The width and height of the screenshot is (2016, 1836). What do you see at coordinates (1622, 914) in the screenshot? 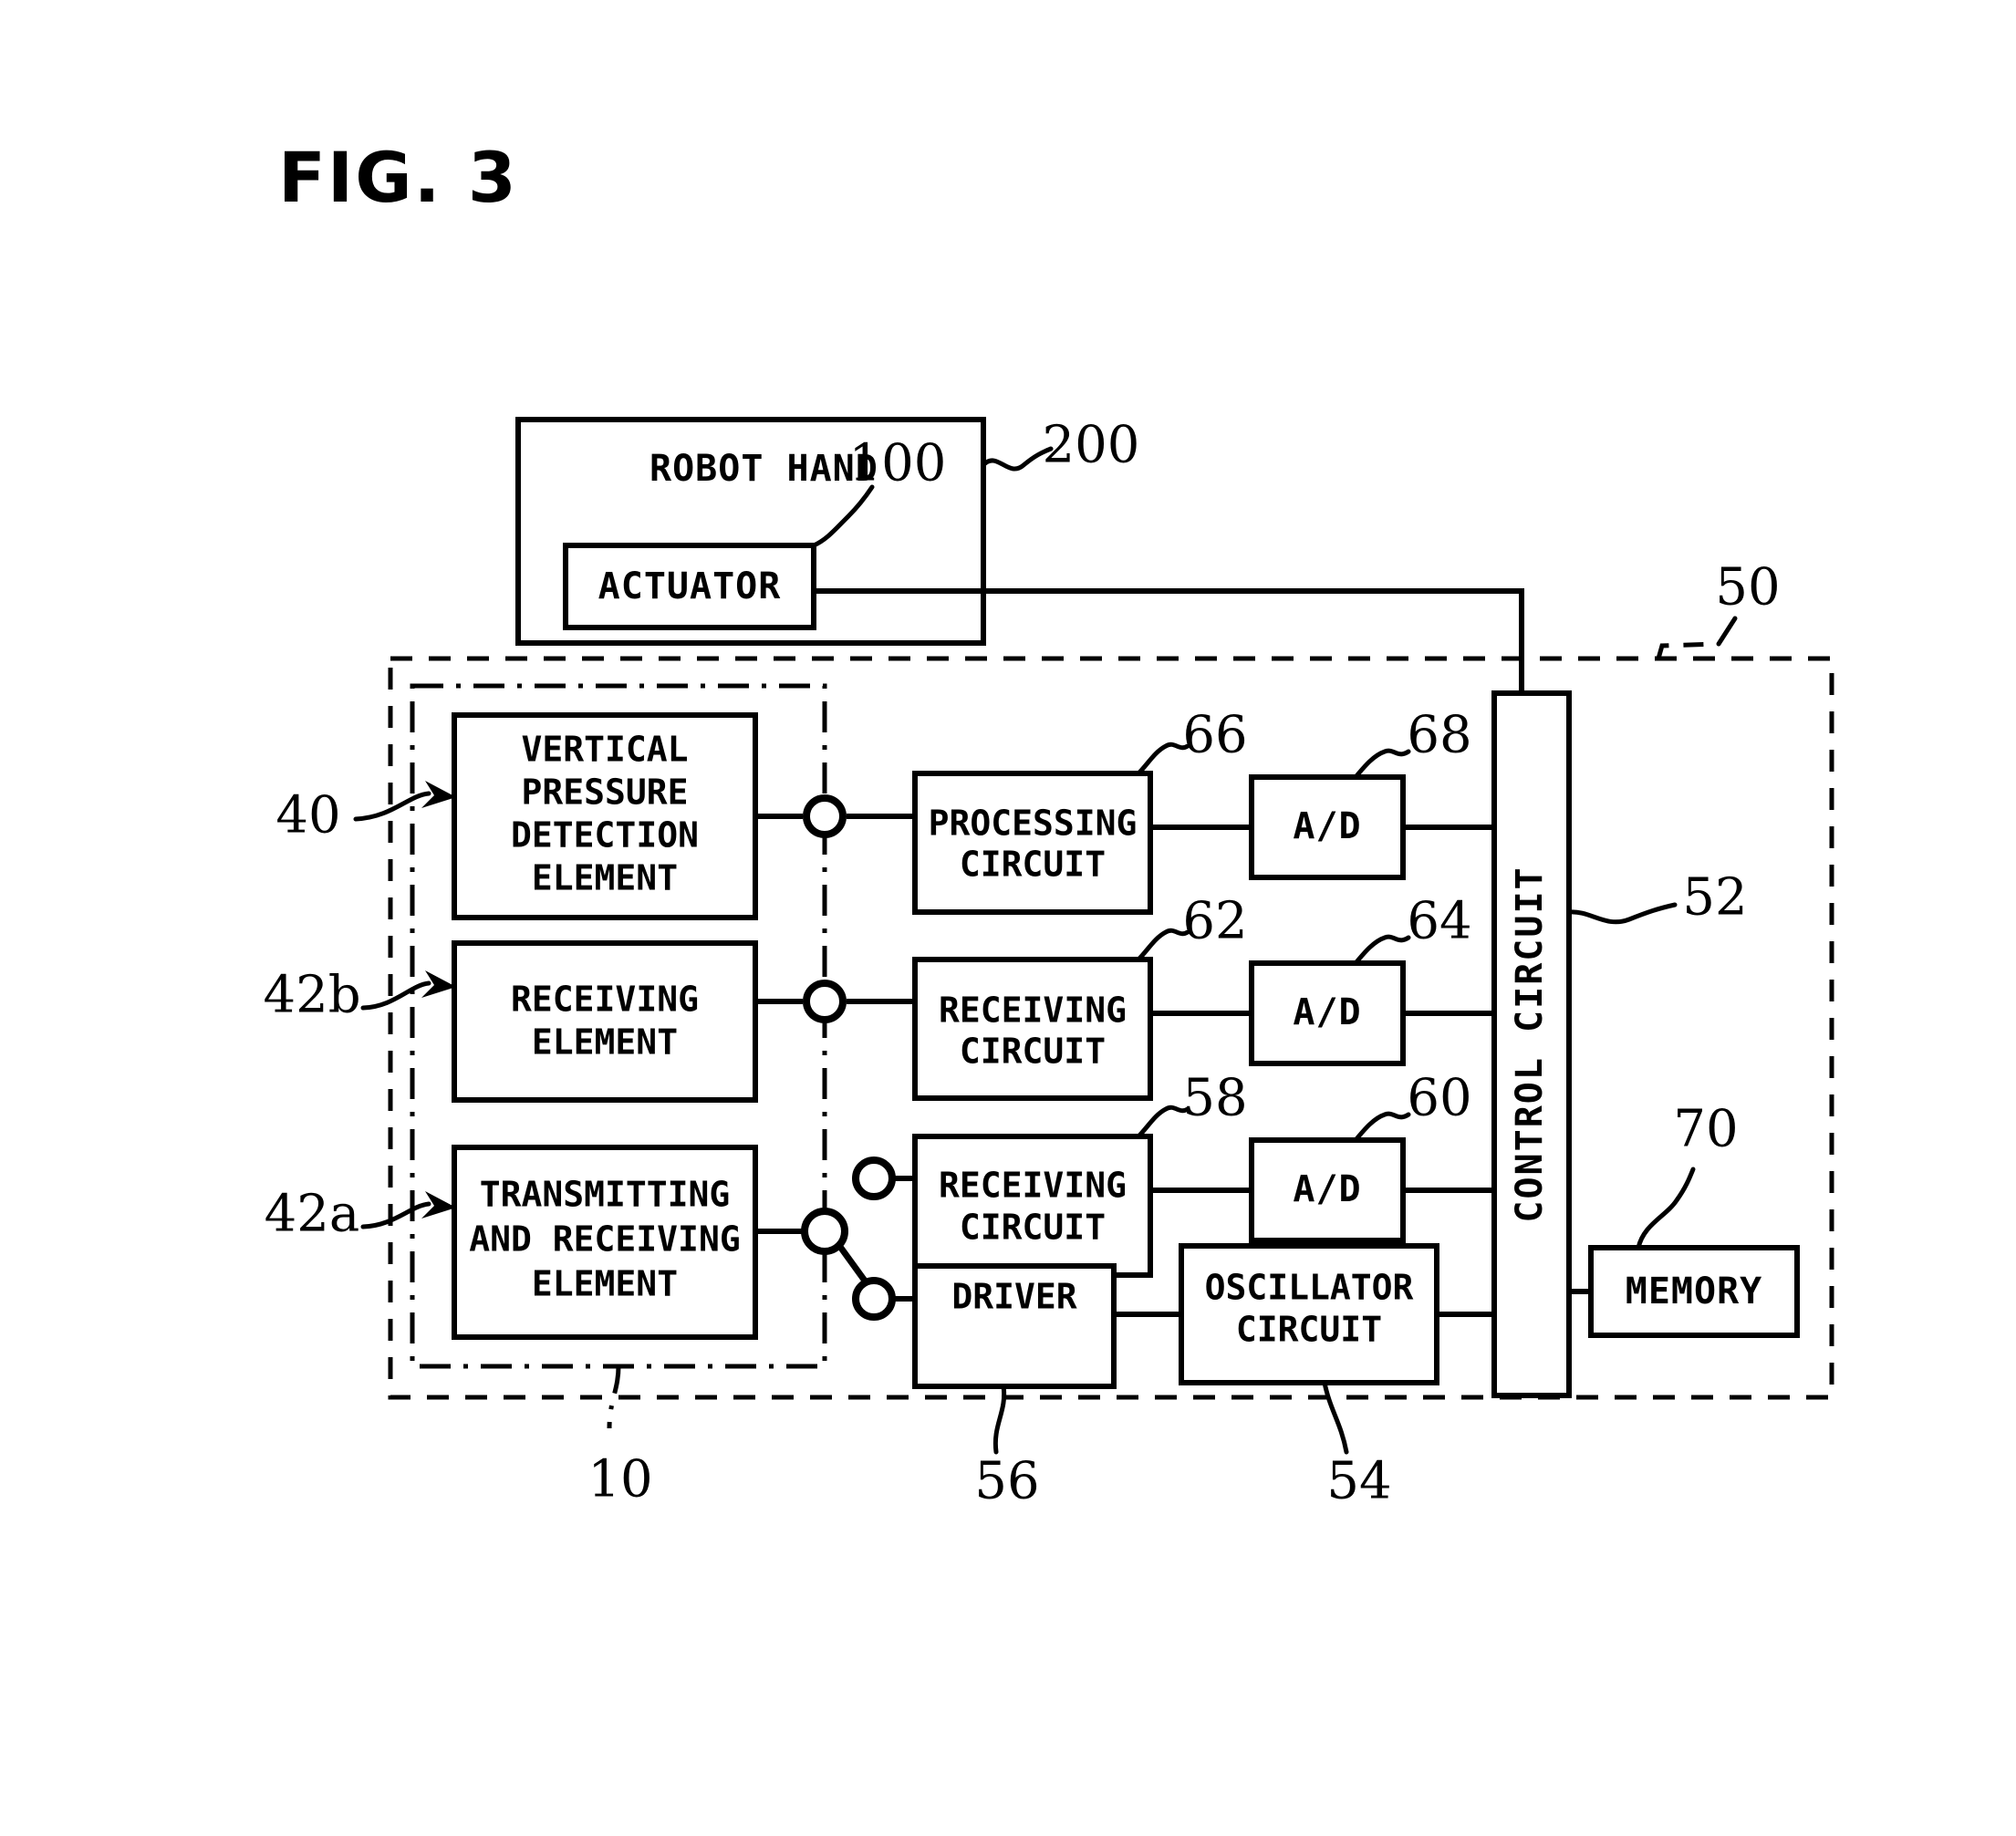
I see `ref-52-leader` at bounding box center [1622, 914].